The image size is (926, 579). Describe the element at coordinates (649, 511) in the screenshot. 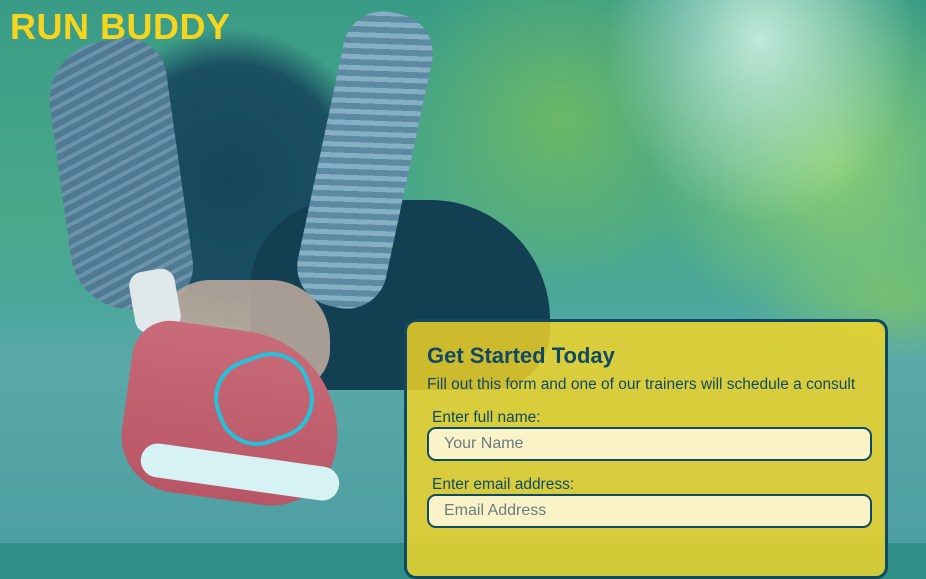

I see `email-input` at that location.